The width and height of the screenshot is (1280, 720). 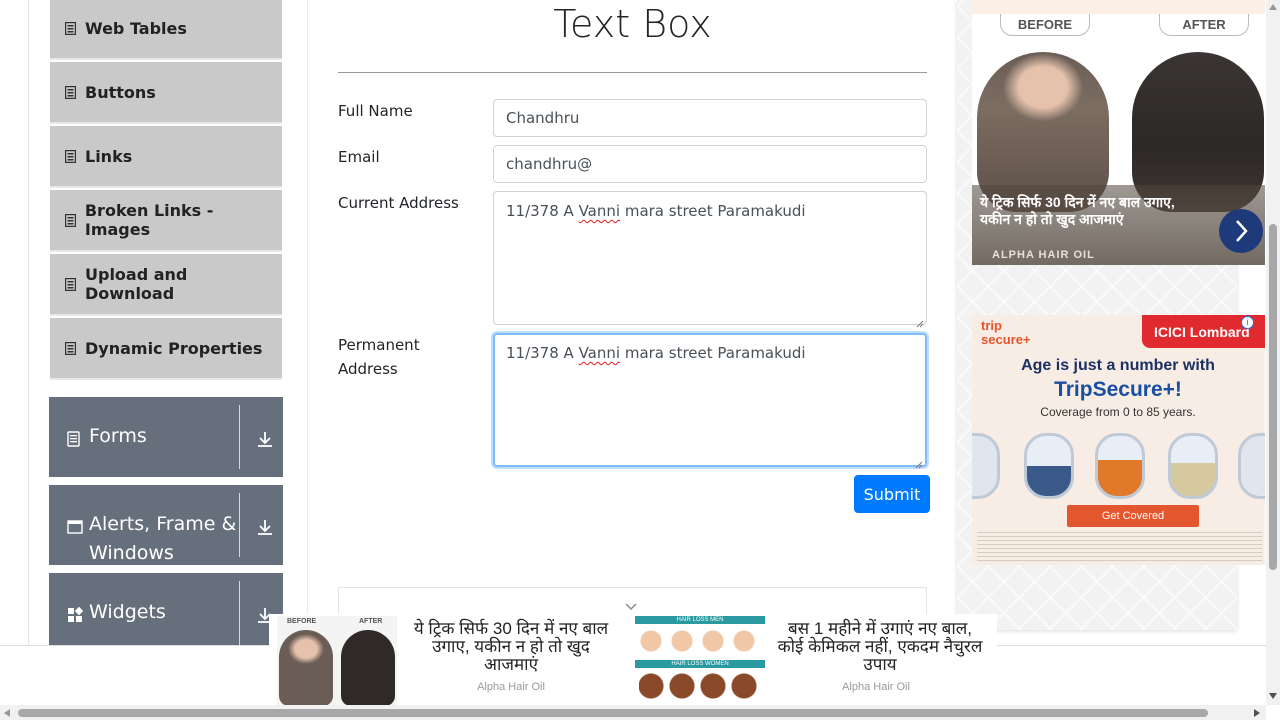 I want to click on full-name-value: Chandhru, so click(x=543, y=118).